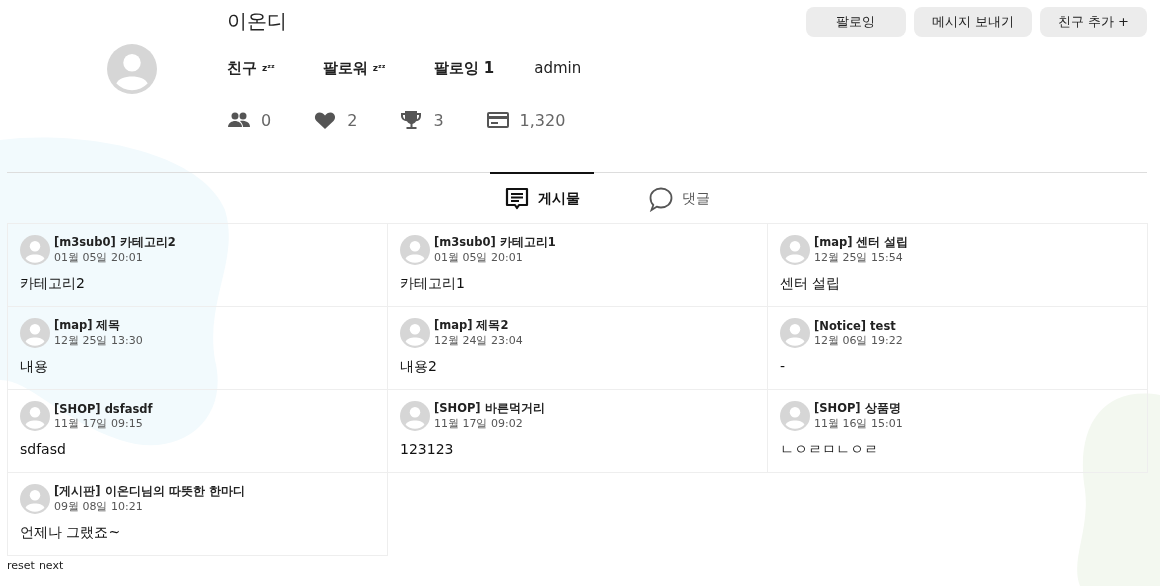 Image resolution: width=1160 pixels, height=586 pixels. Describe the element at coordinates (858, 340) in the screenshot. I see `post-date: 12월 06일 19:22` at that location.